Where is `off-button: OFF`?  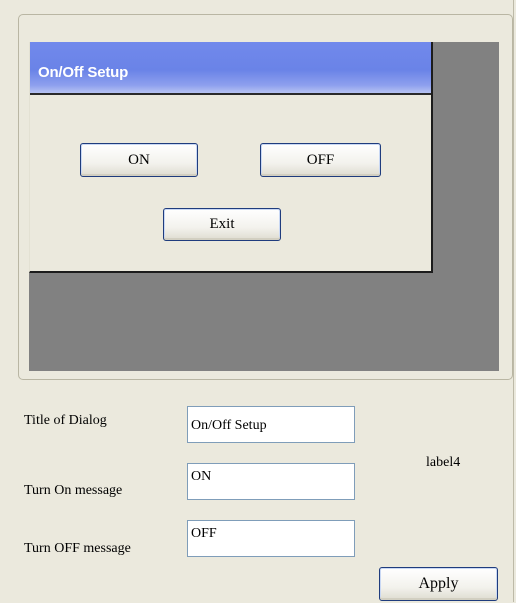
off-button: OFF is located at coordinates (320, 160).